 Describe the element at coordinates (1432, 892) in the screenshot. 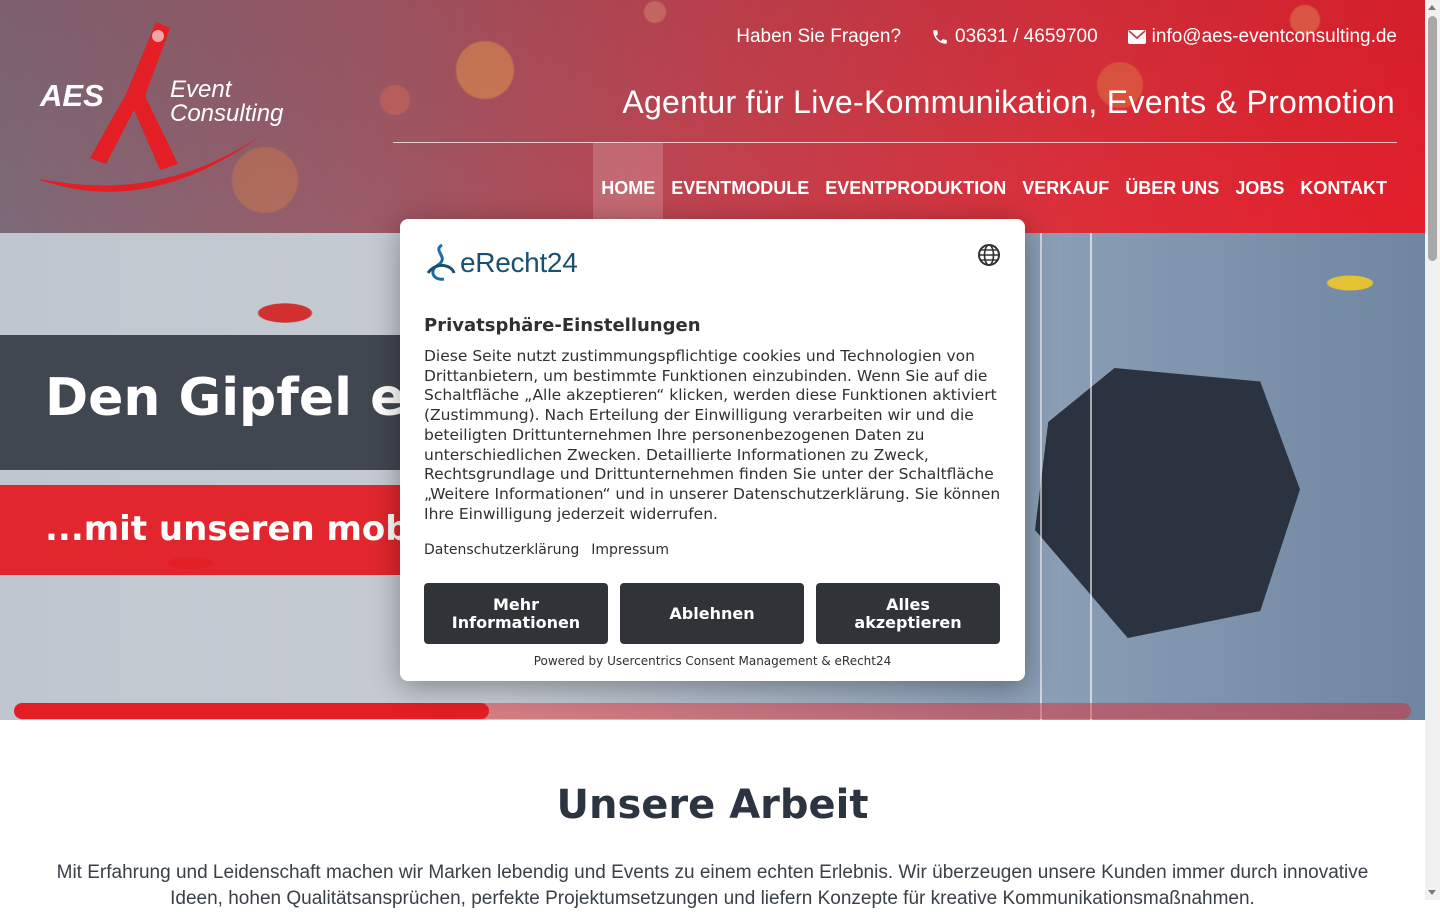

I see `scroll-down-icon` at that location.